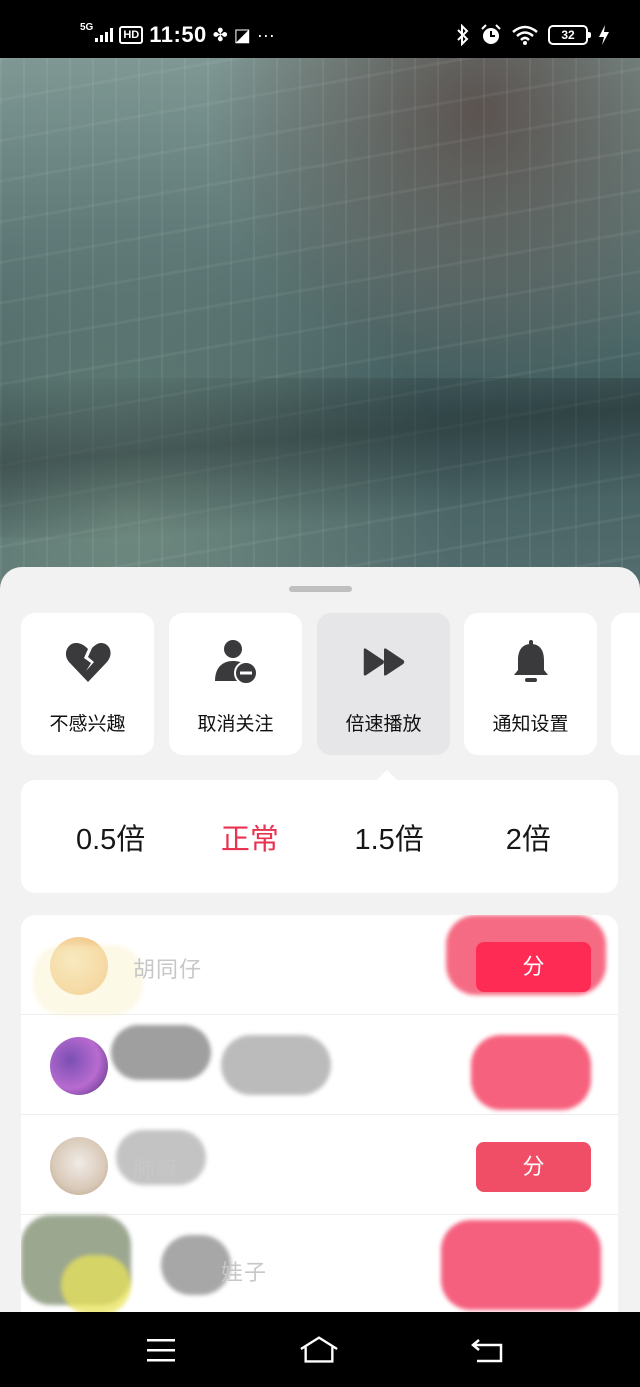  I want to click on speed-selector: 0.5倍 正常 1.5倍 2倍, so click(319, 836).